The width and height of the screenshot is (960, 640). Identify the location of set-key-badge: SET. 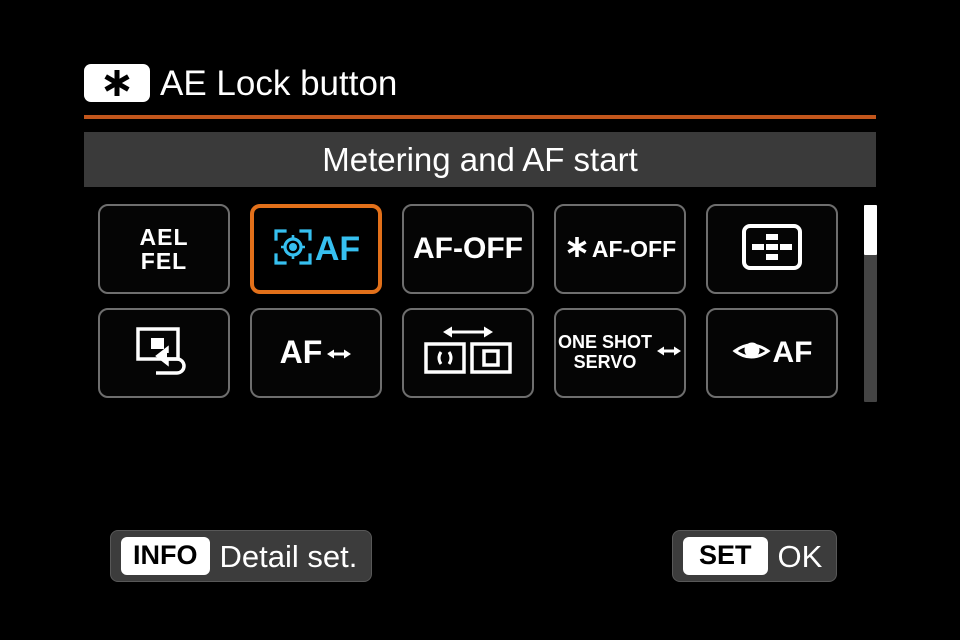
(725, 556).